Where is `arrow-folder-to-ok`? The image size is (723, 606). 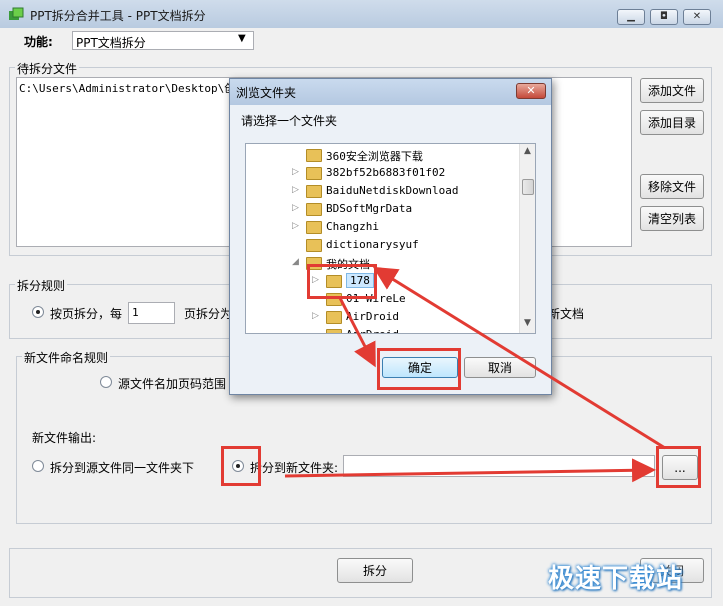 arrow-folder-to-ok is located at coordinates (357, 332).